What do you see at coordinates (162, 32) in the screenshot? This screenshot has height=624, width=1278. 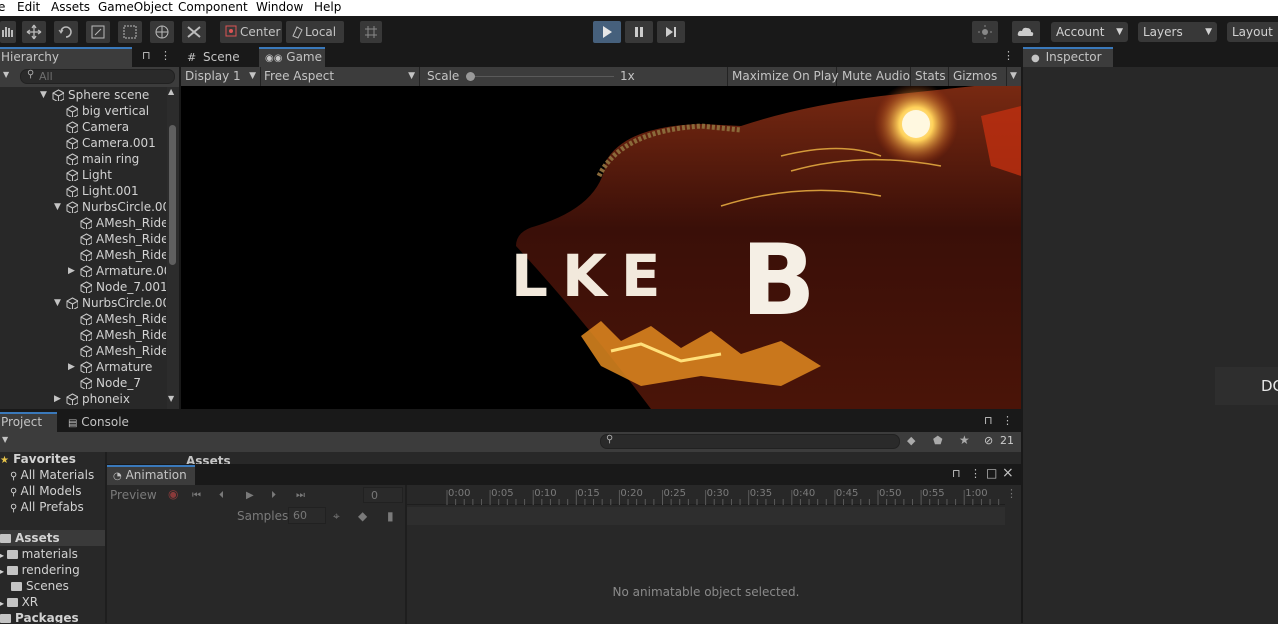 I see `transform-tool-button` at bounding box center [162, 32].